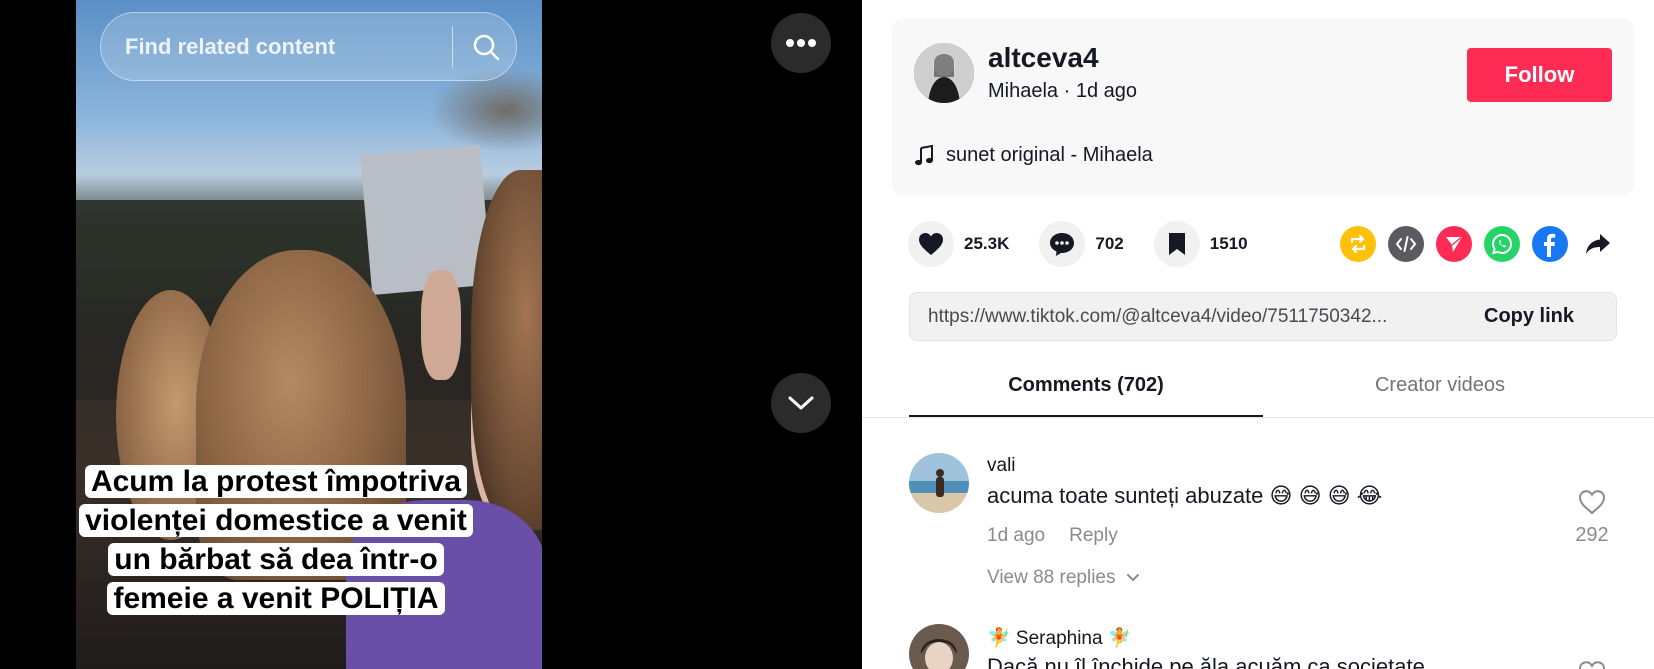 This screenshot has width=1654, height=669. I want to click on embed-button, so click(1406, 244).